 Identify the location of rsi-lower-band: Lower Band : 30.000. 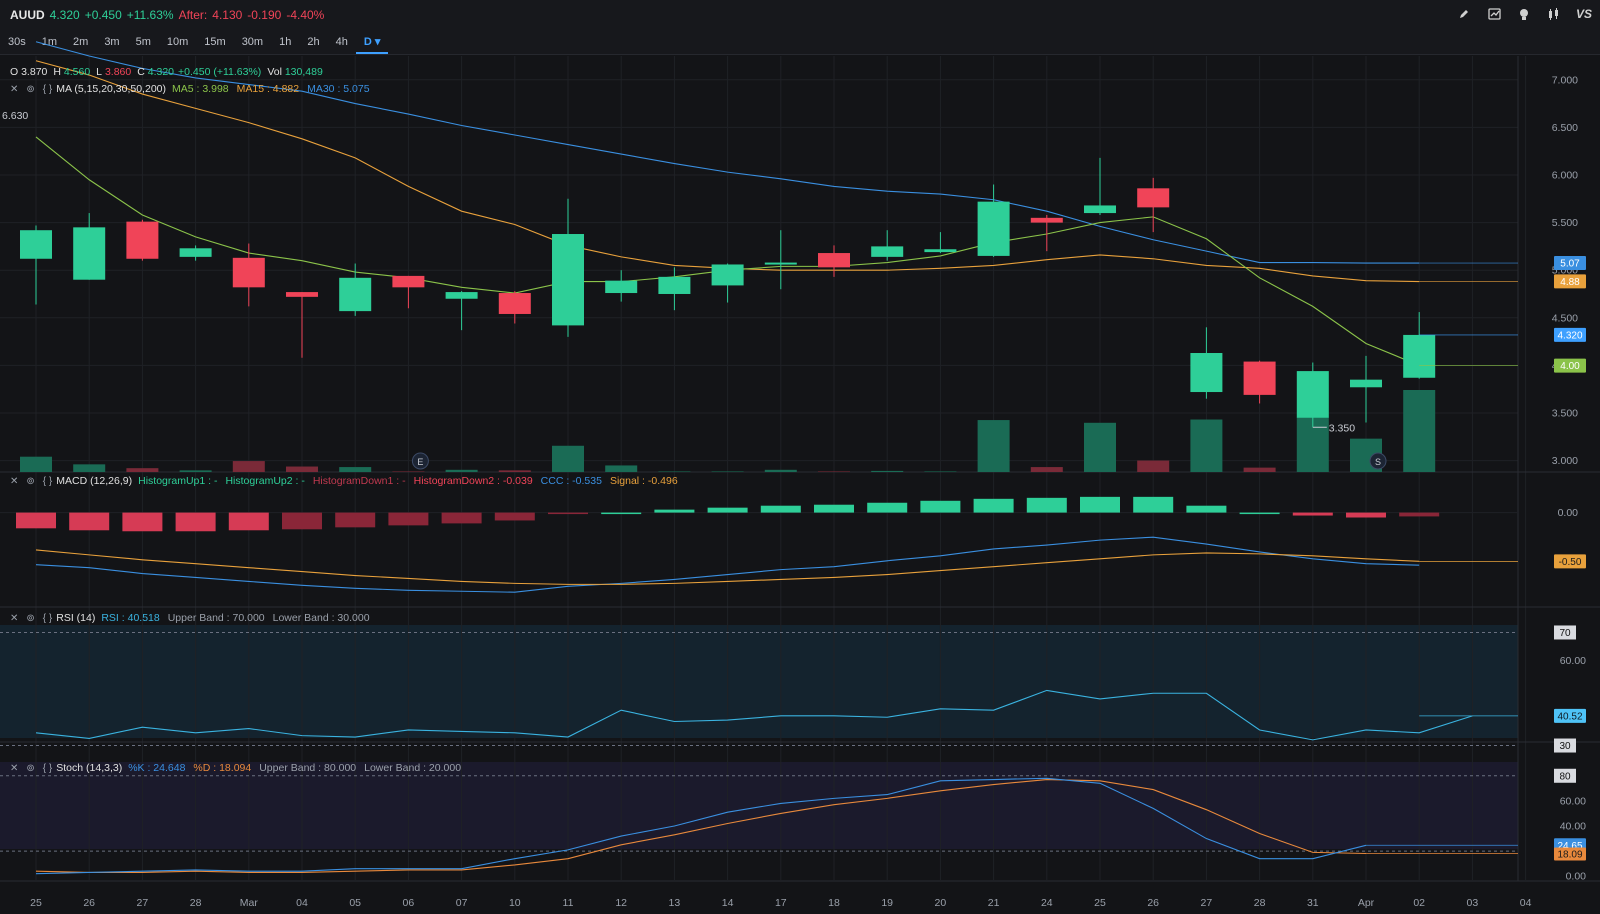
(321, 618).